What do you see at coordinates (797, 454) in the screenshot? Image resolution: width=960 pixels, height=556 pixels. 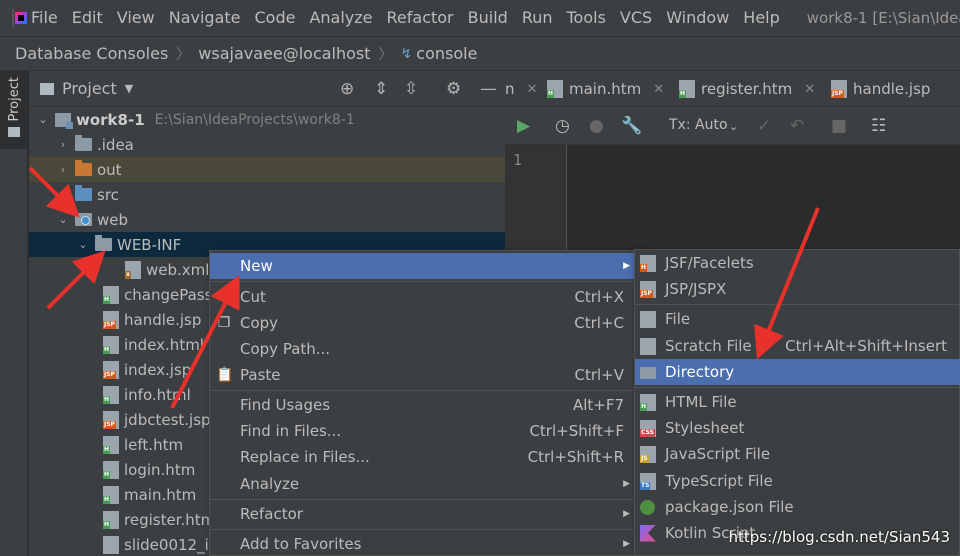 I see `submenu-item-javascript-file: JS JavaScript File` at bounding box center [797, 454].